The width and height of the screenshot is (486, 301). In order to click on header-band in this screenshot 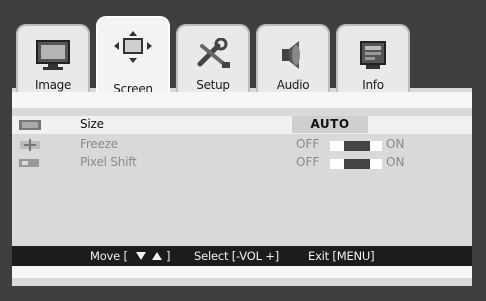, I will do `click(242, 100)`.